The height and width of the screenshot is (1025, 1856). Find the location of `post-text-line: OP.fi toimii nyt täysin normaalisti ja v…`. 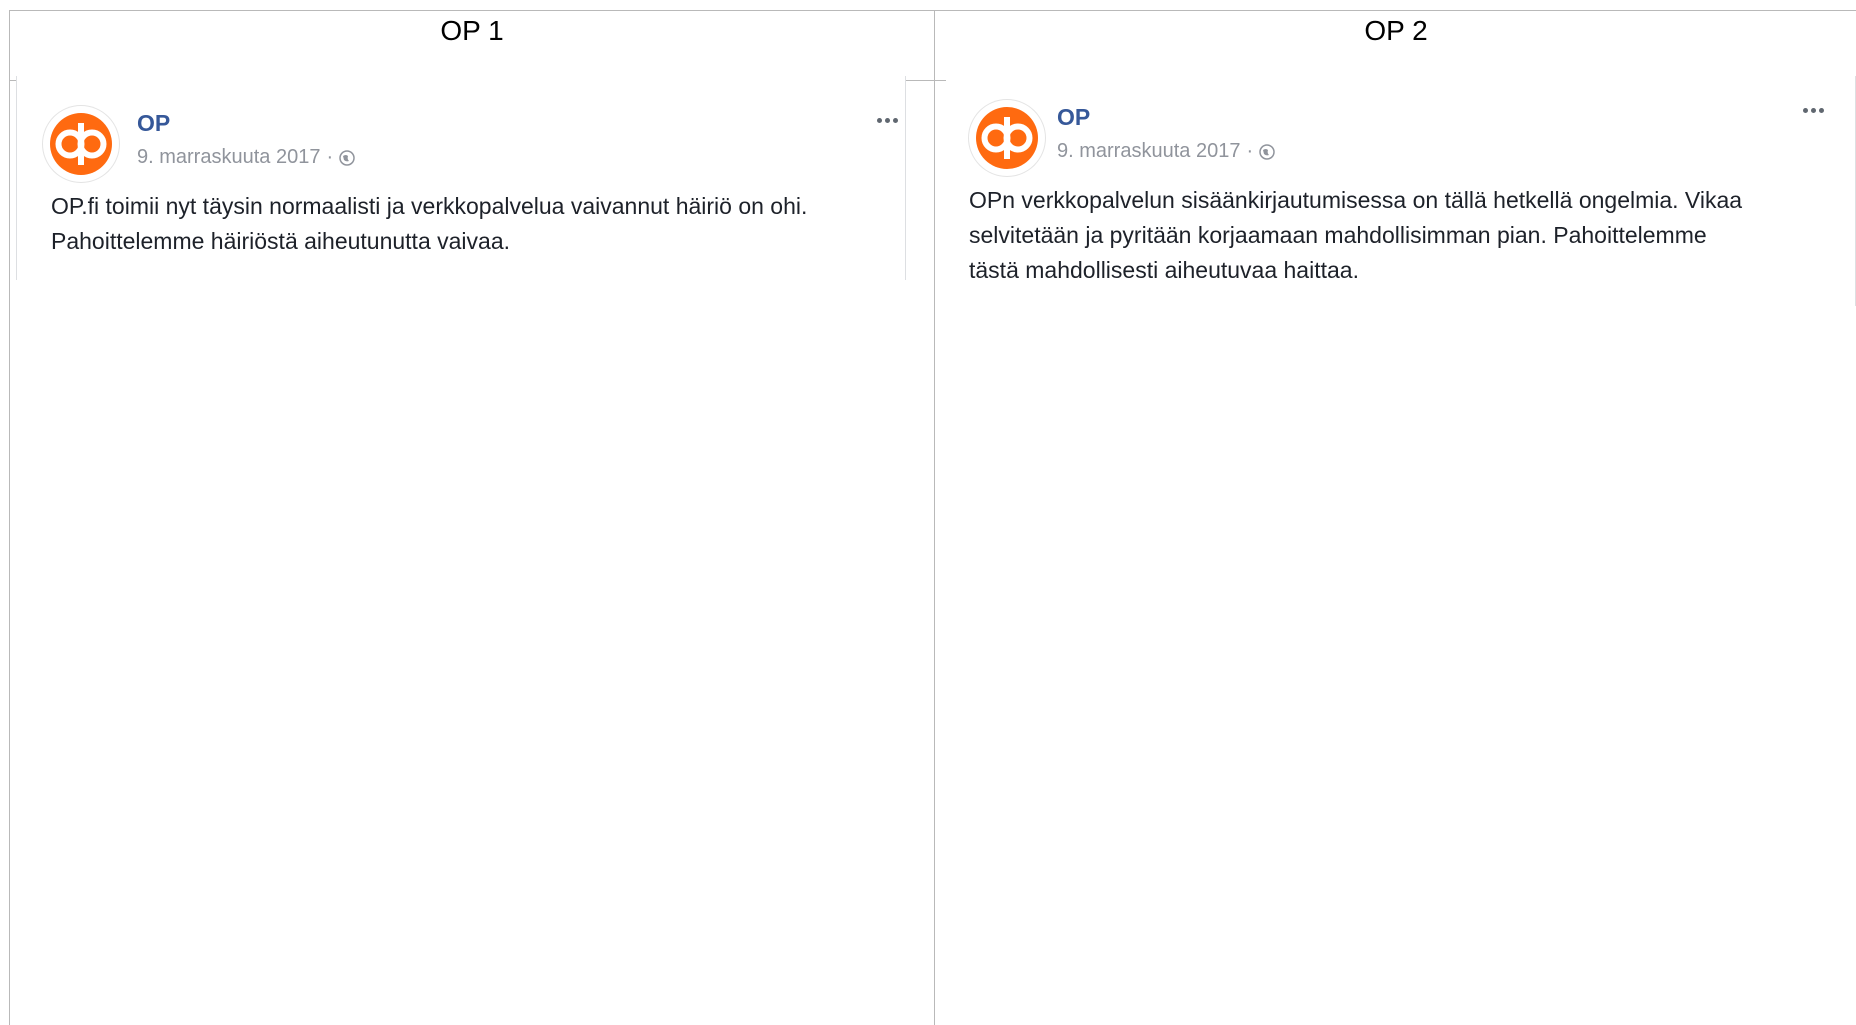

post-text-line: OP.fi toimii nyt täysin normaalisti ja v… is located at coordinates (429, 206).